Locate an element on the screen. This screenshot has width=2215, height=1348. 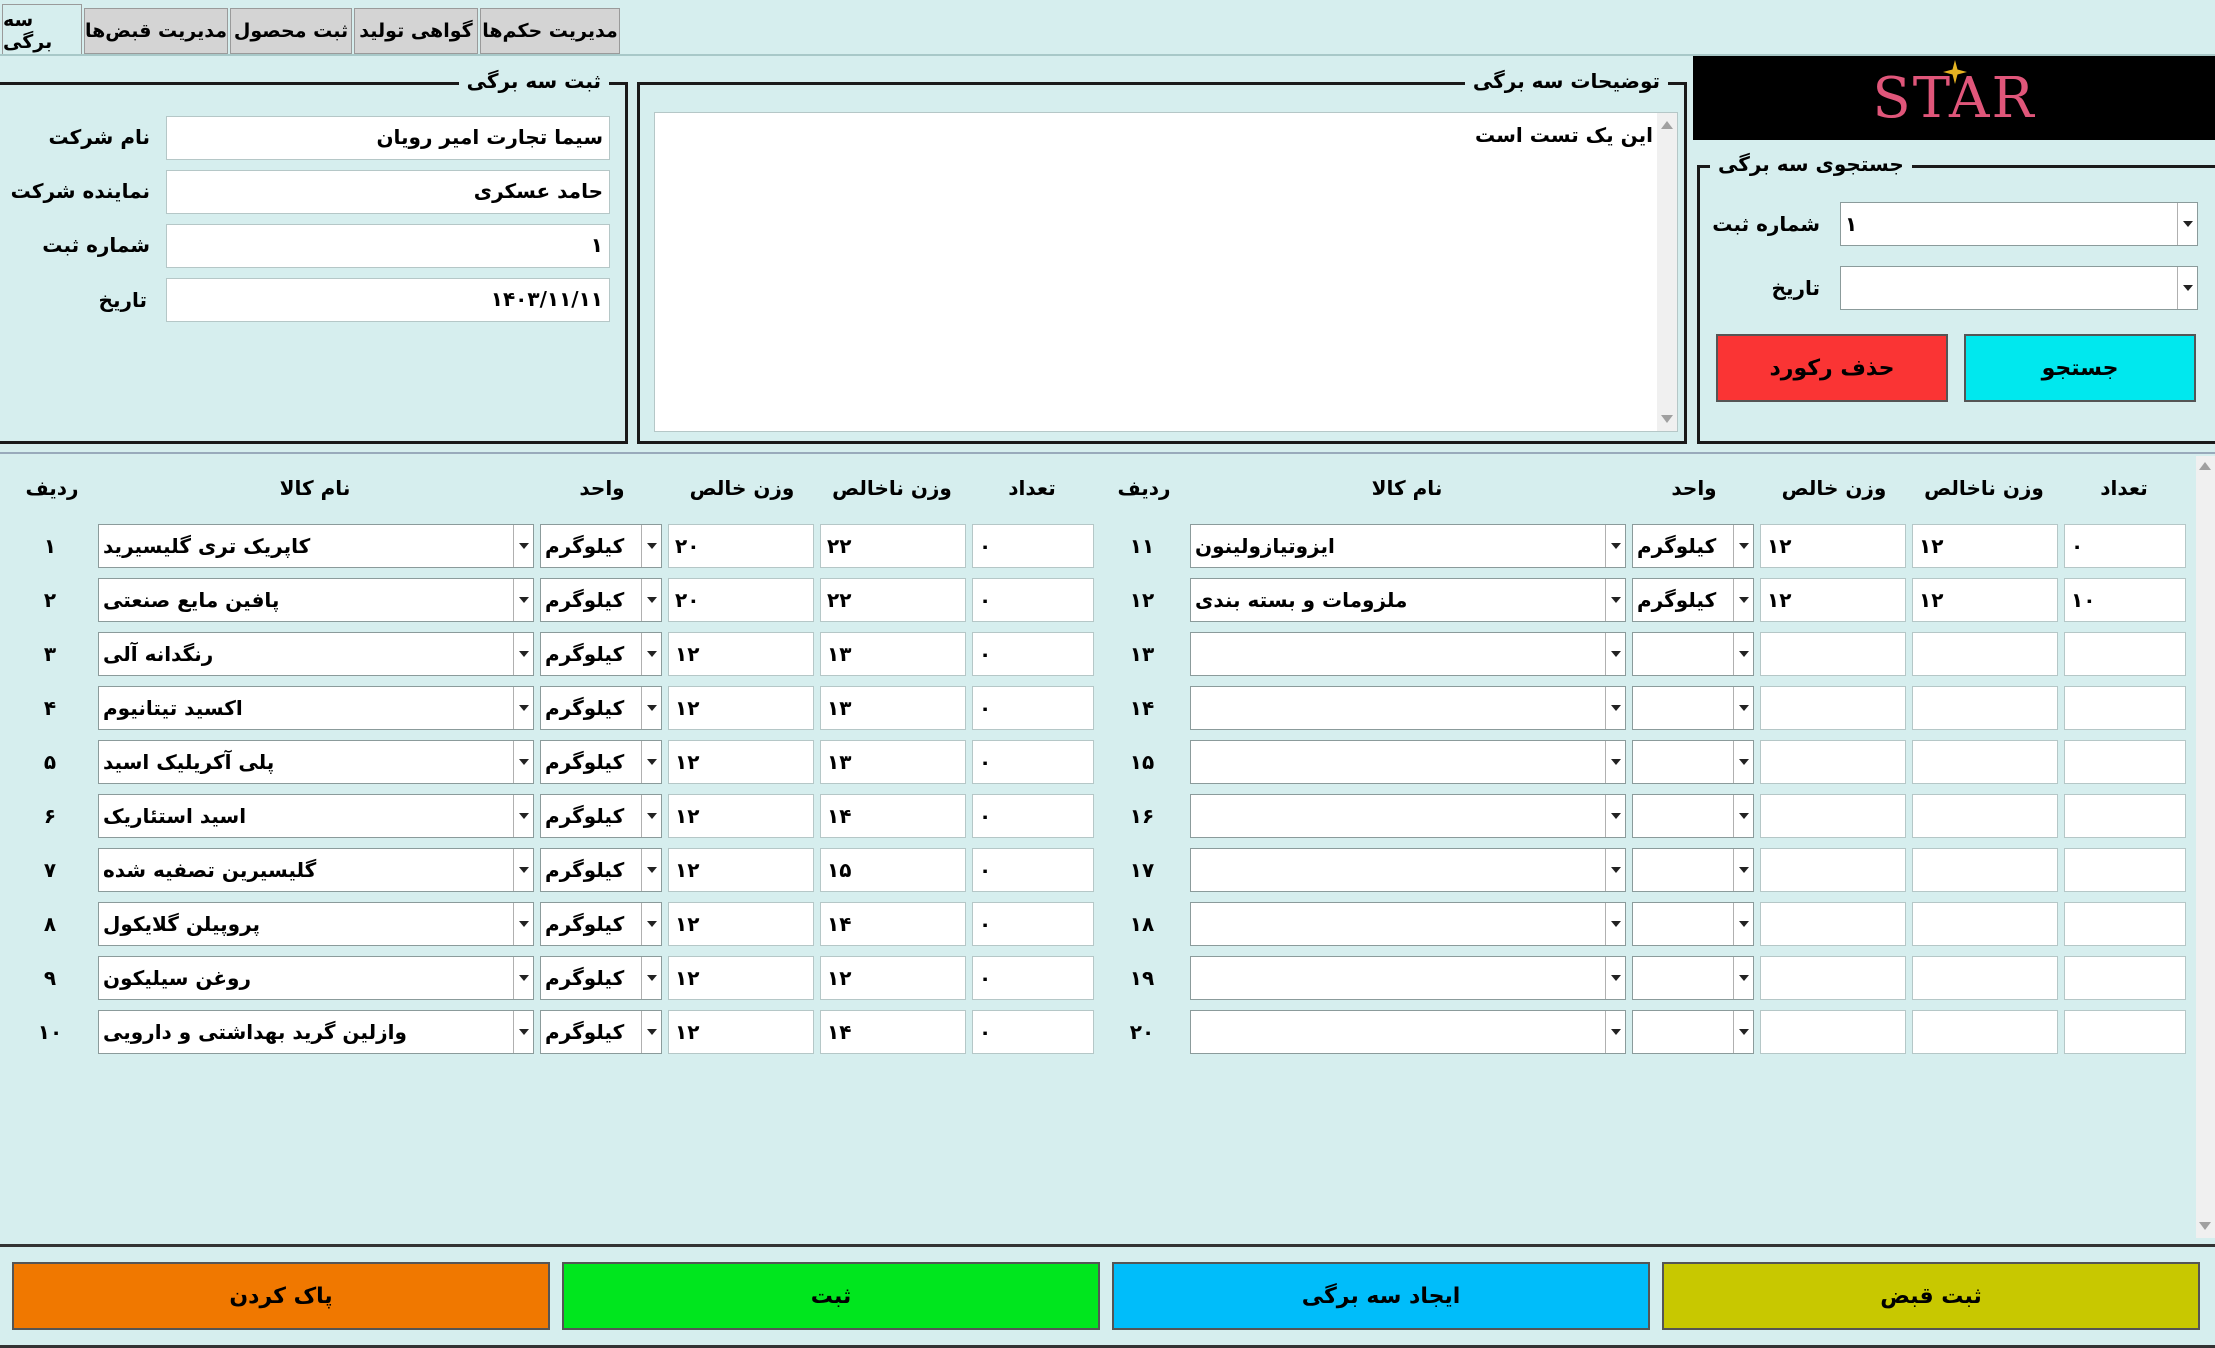
gross-weight-field: ۱۵ is located at coordinates (893, 870).